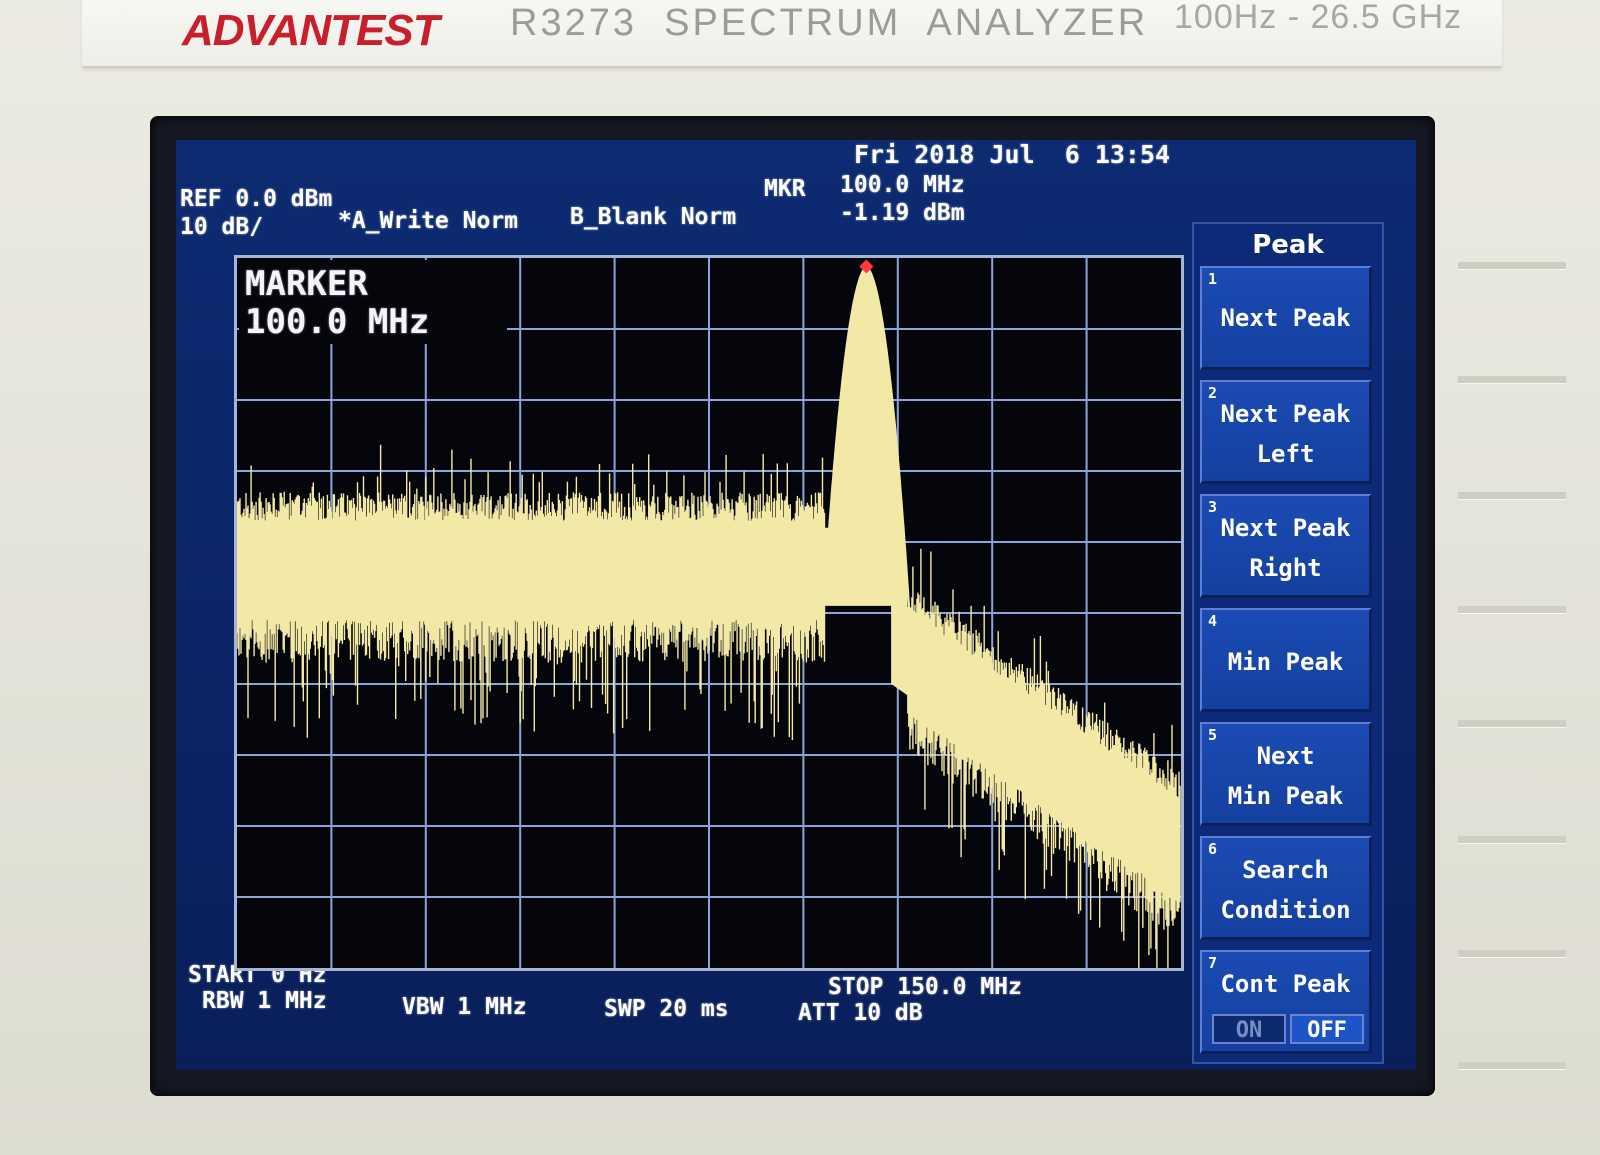  Describe the element at coordinates (1286, 1002) in the screenshot. I see `softkey-cont-peak: 7 Cont Peak ON OFF` at that location.